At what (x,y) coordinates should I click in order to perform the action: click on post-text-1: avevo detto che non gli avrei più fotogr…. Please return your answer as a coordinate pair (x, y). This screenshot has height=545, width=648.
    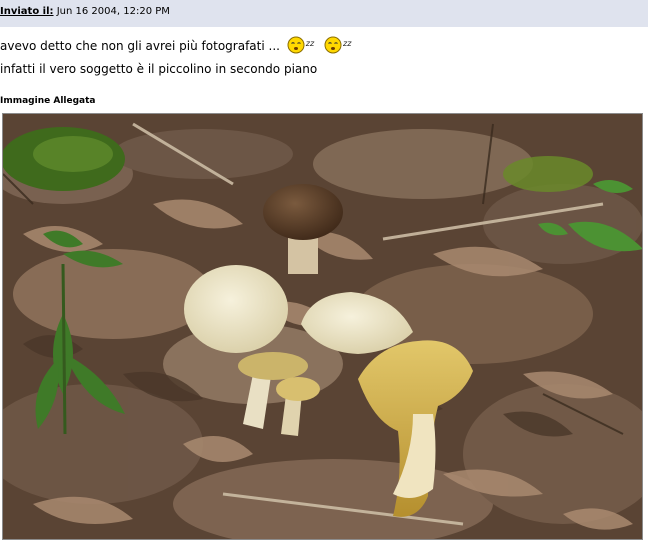
    Looking at the image, I should click on (140, 46).